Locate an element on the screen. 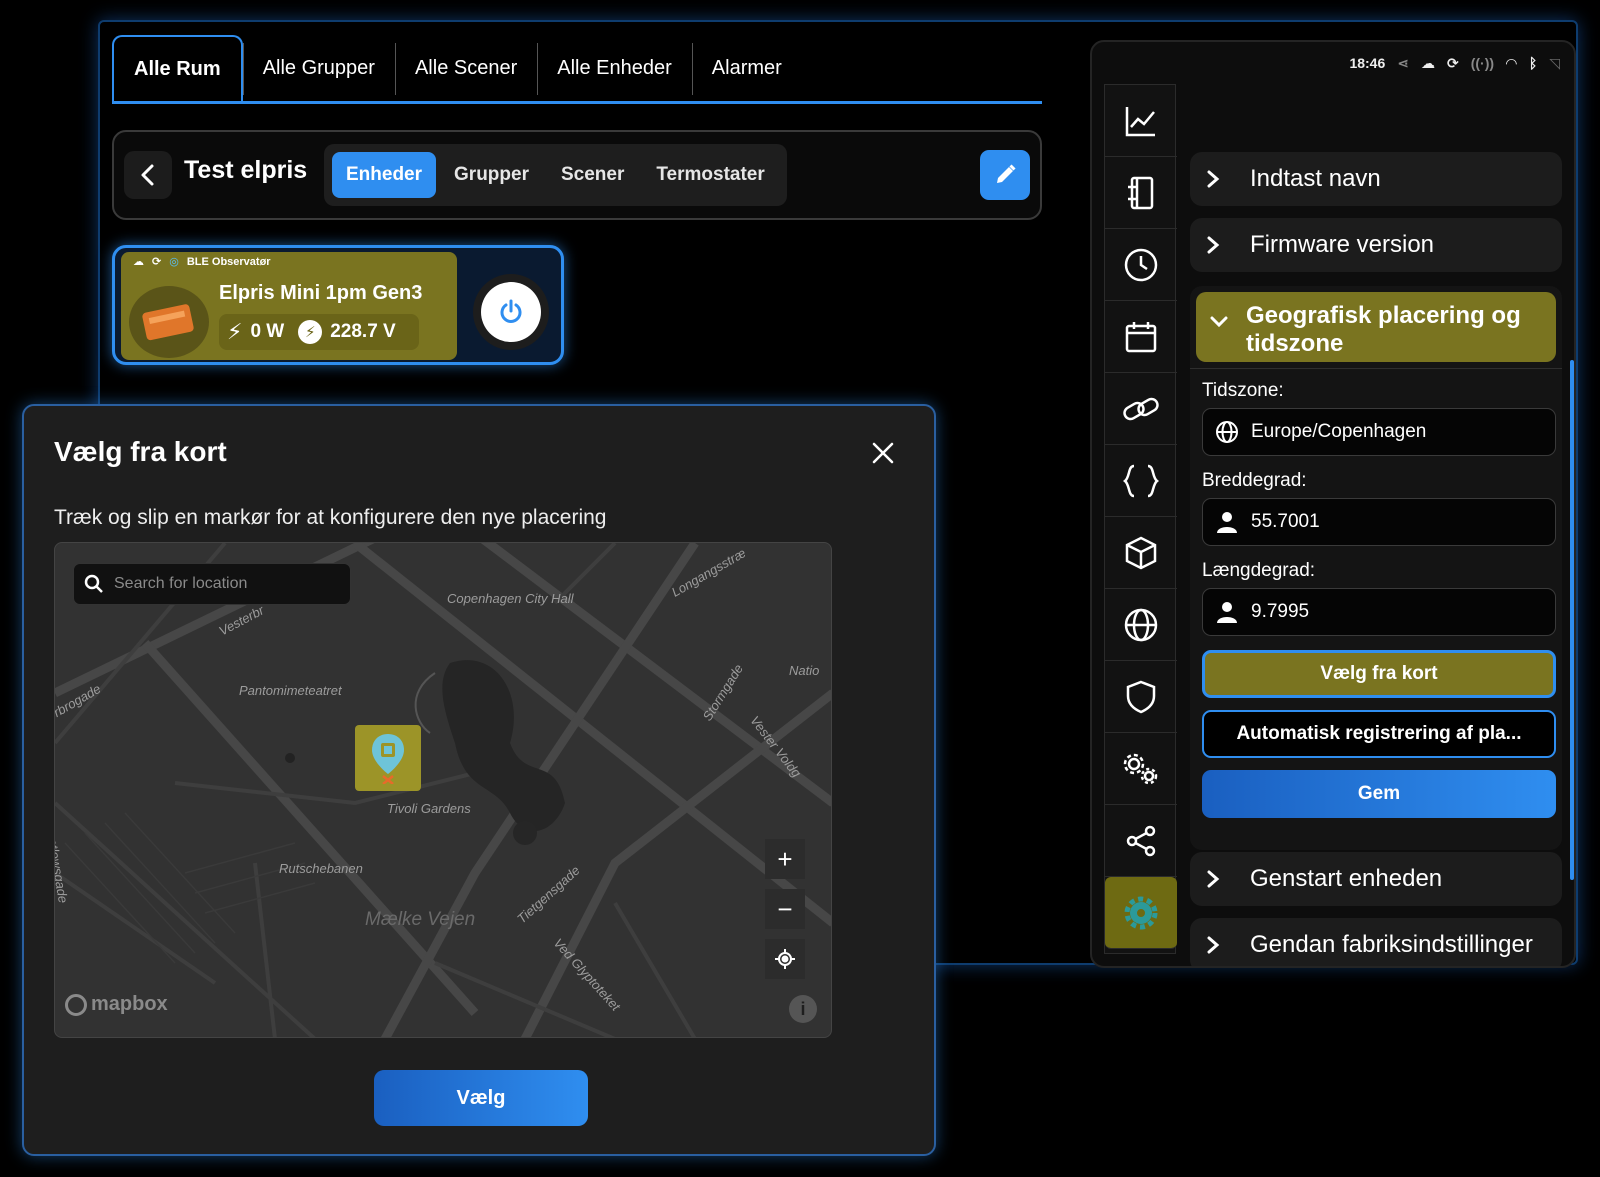  timezone-field: Europe/Copenhagen is located at coordinates (1379, 432).